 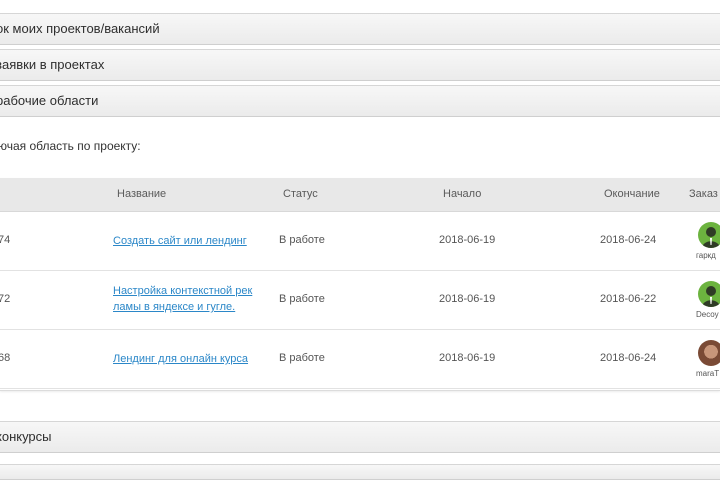 What do you see at coordinates (49, 100) in the screenshot?
I see `section-workspaces-label: рабочие области` at bounding box center [49, 100].